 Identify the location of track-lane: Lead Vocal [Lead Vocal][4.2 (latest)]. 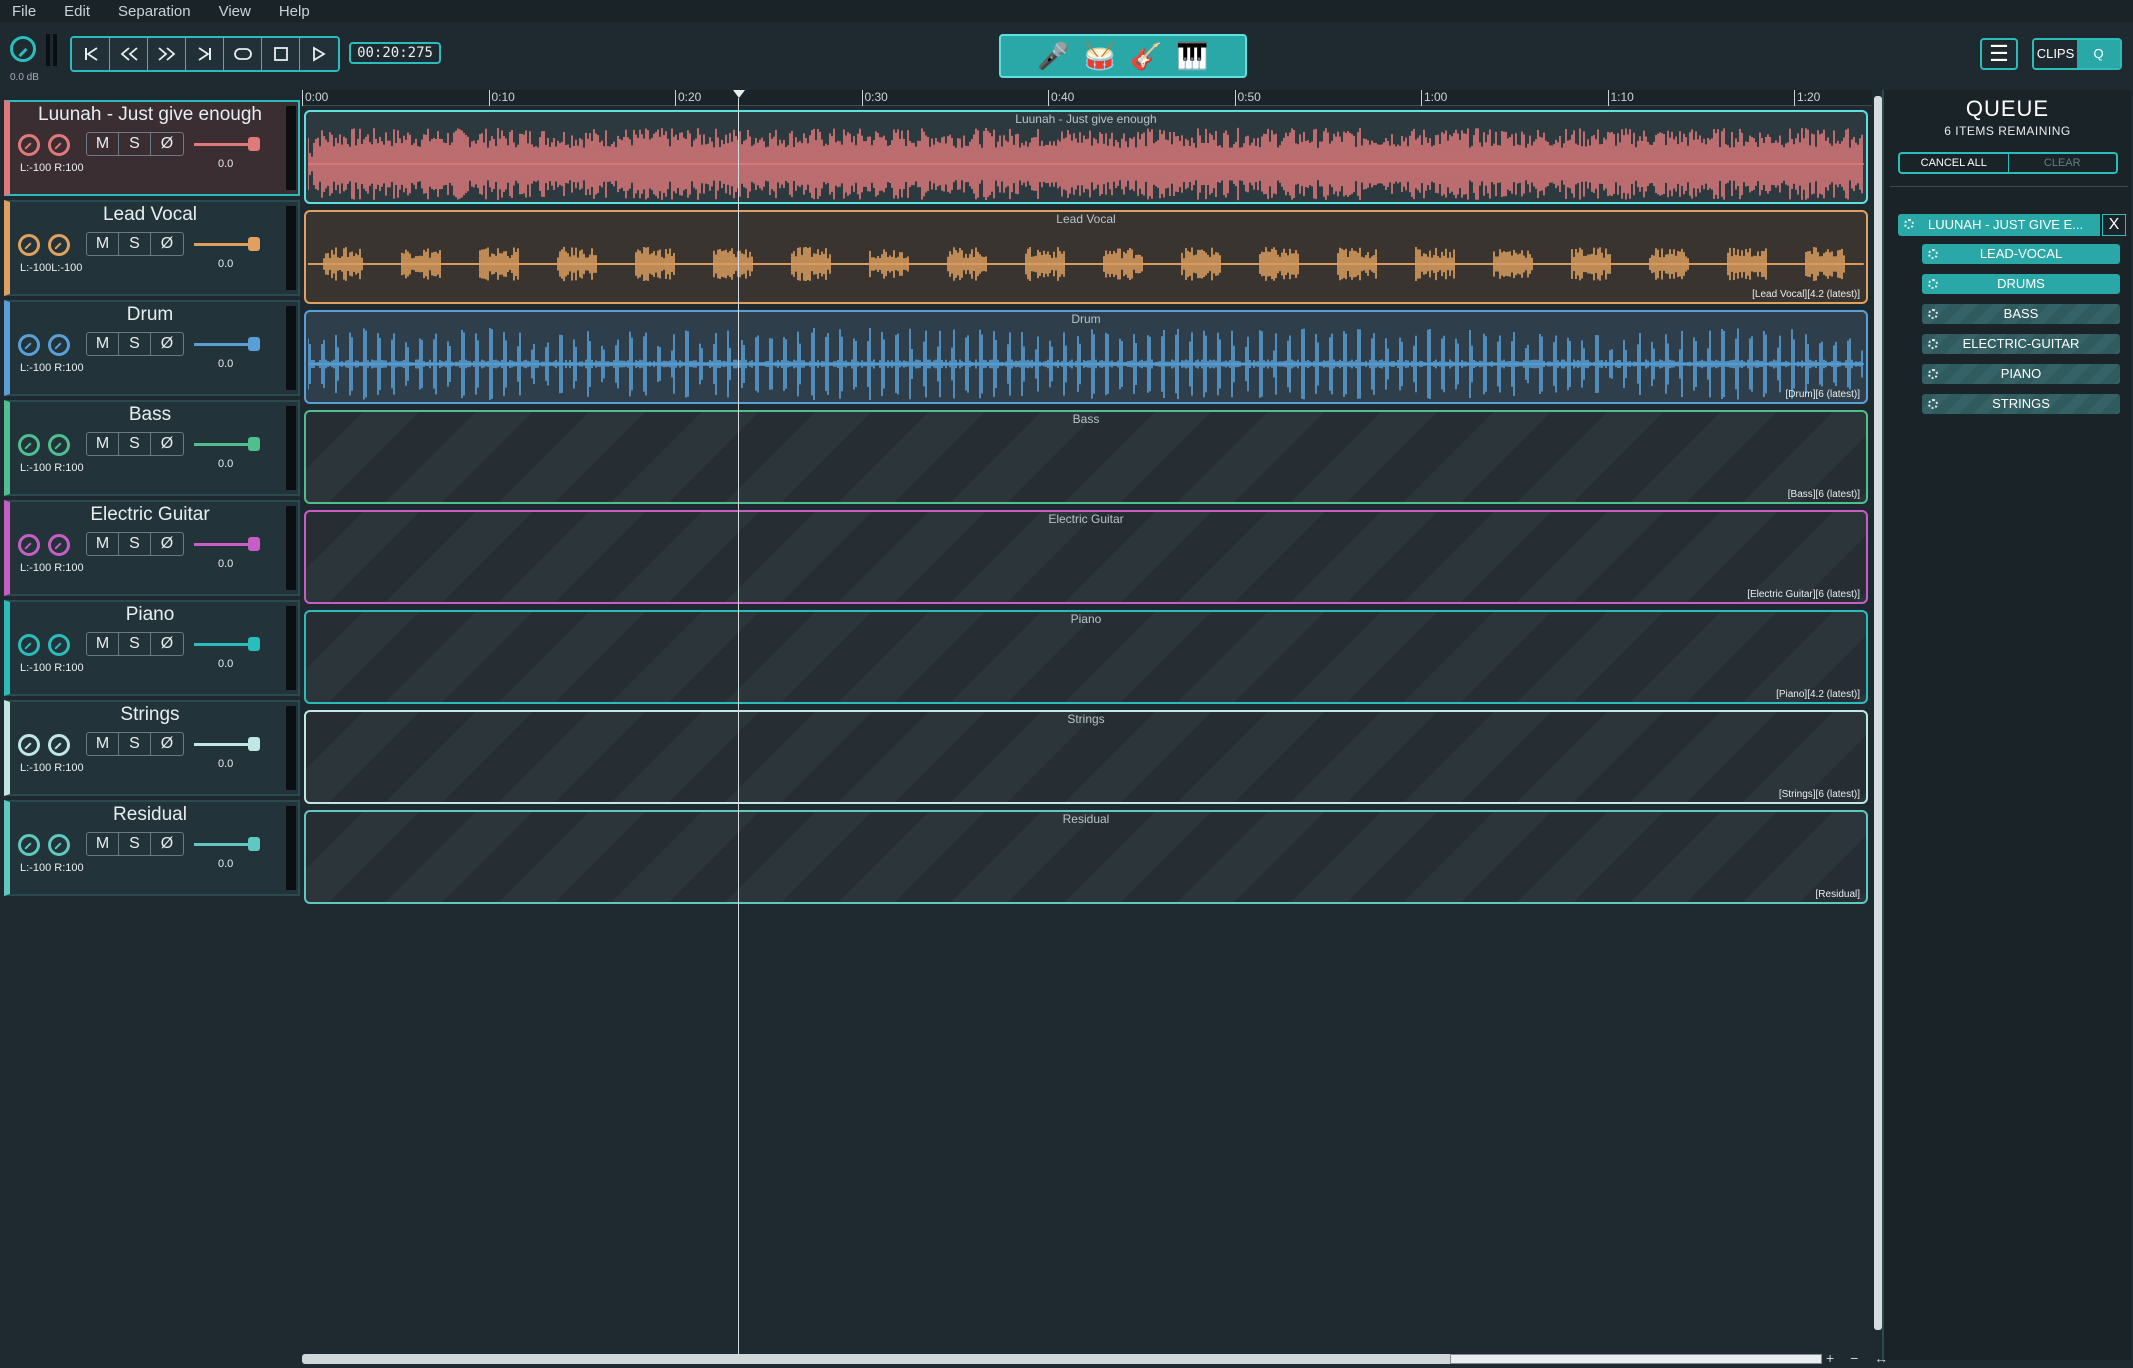
(1086, 257).